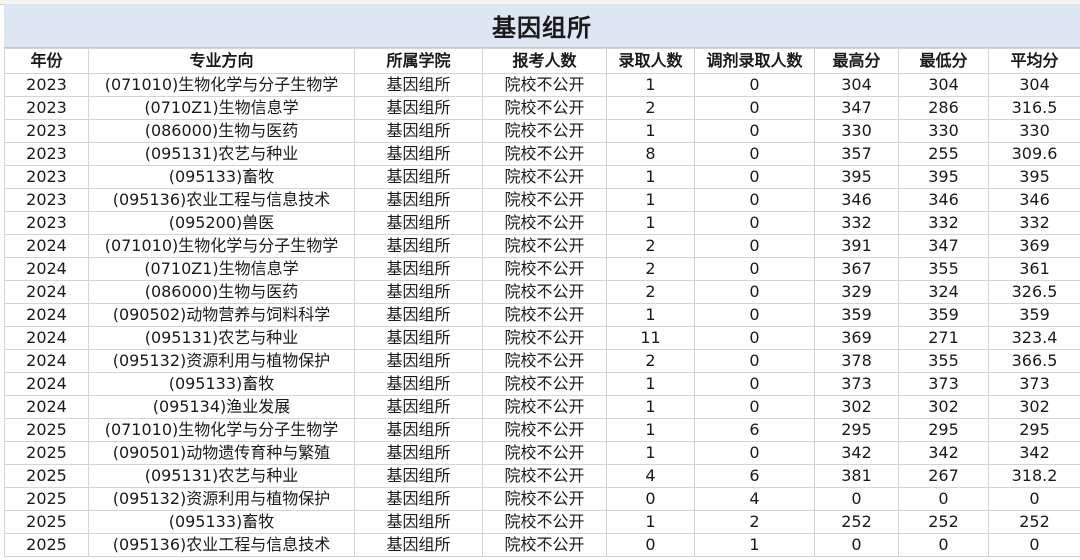 Image resolution: width=1080 pixels, height=560 pixels. What do you see at coordinates (943, 545) in the screenshot?
I see `min-score-cell: 0` at bounding box center [943, 545].